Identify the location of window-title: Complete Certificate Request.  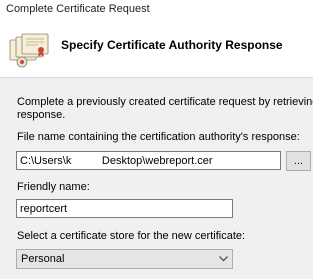
(78, 9).